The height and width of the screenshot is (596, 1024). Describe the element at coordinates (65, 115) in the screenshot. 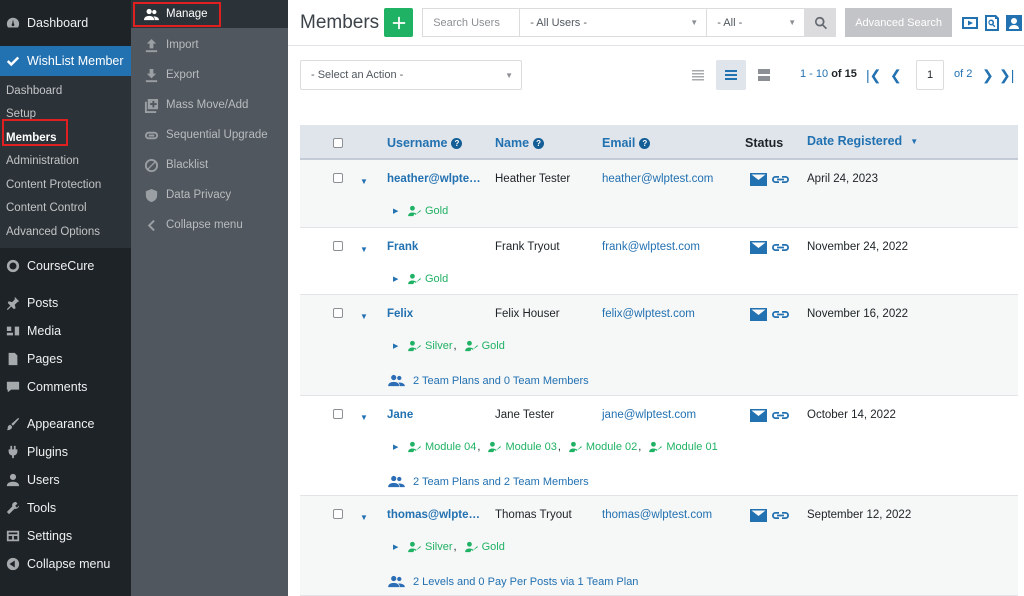

I see `wishlist-submenu-item: Setup` at that location.